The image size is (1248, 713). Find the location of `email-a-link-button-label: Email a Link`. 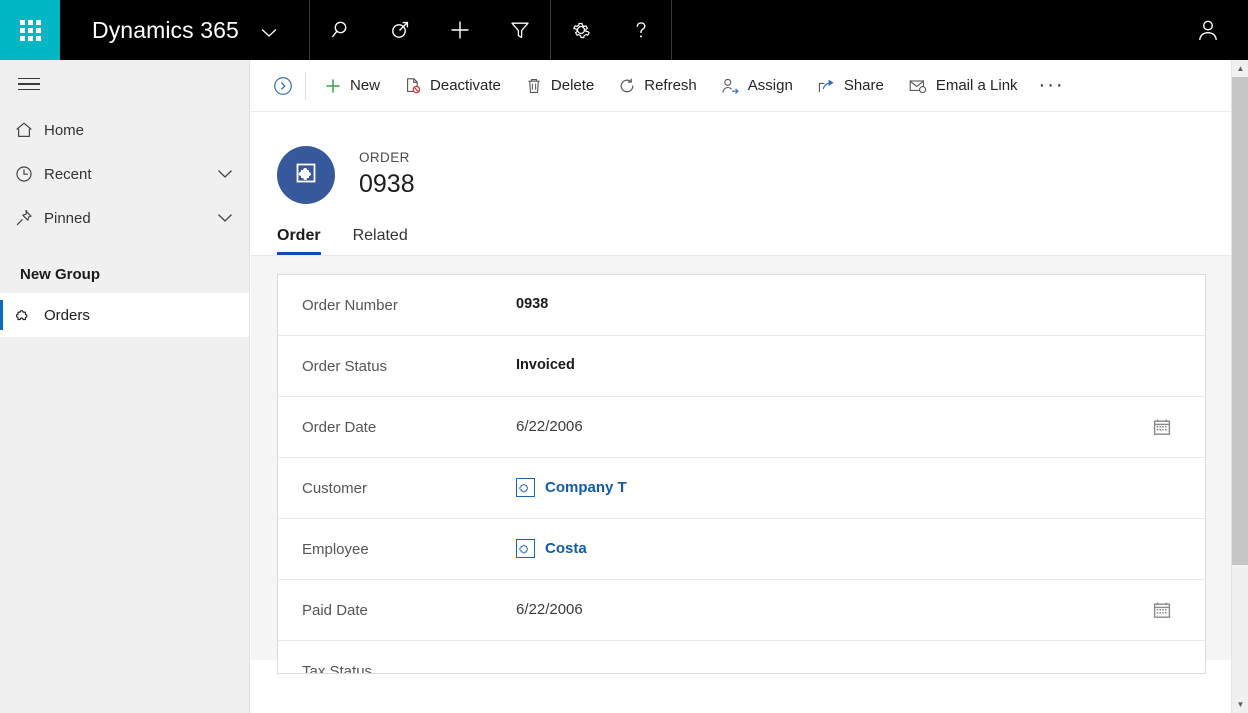

email-a-link-button-label: Email a Link is located at coordinates (976, 85).